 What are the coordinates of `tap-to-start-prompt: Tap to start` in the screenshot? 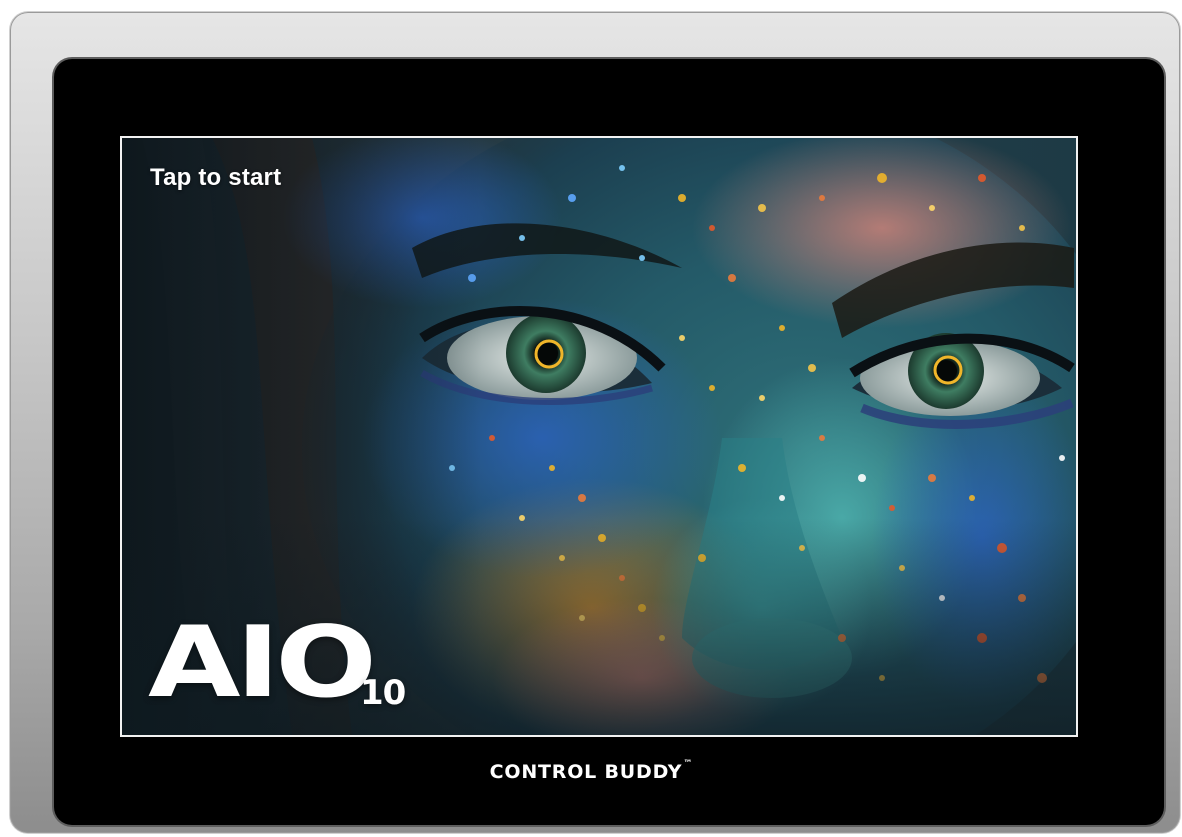 It's located at (215, 178).